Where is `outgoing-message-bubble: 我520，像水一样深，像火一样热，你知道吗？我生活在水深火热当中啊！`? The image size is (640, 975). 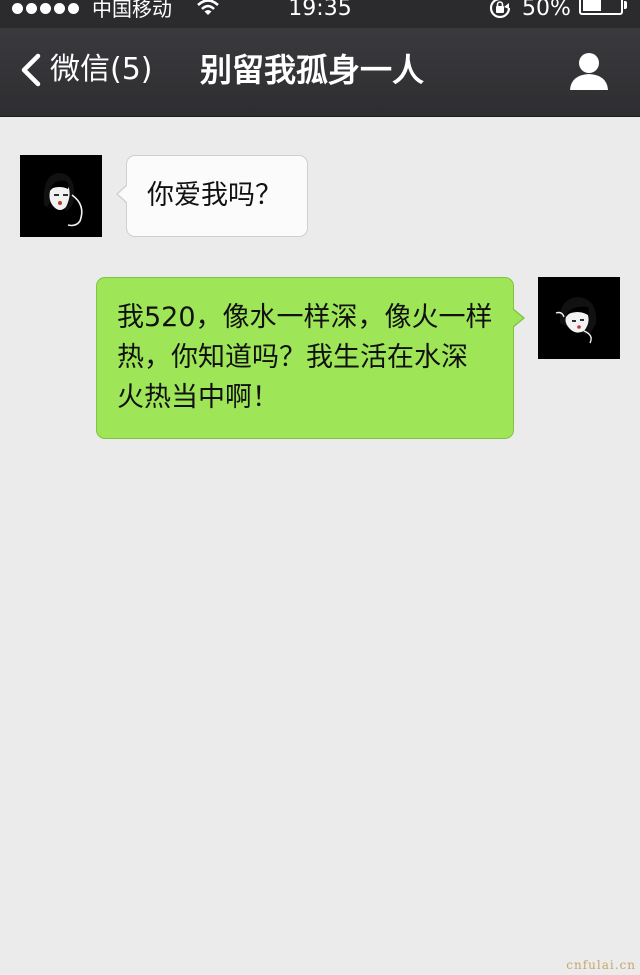
outgoing-message-bubble: 我520，像水一样深，像火一样热，你知道吗？我生活在水深火热当中啊！ is located at coordinates (310, 358).